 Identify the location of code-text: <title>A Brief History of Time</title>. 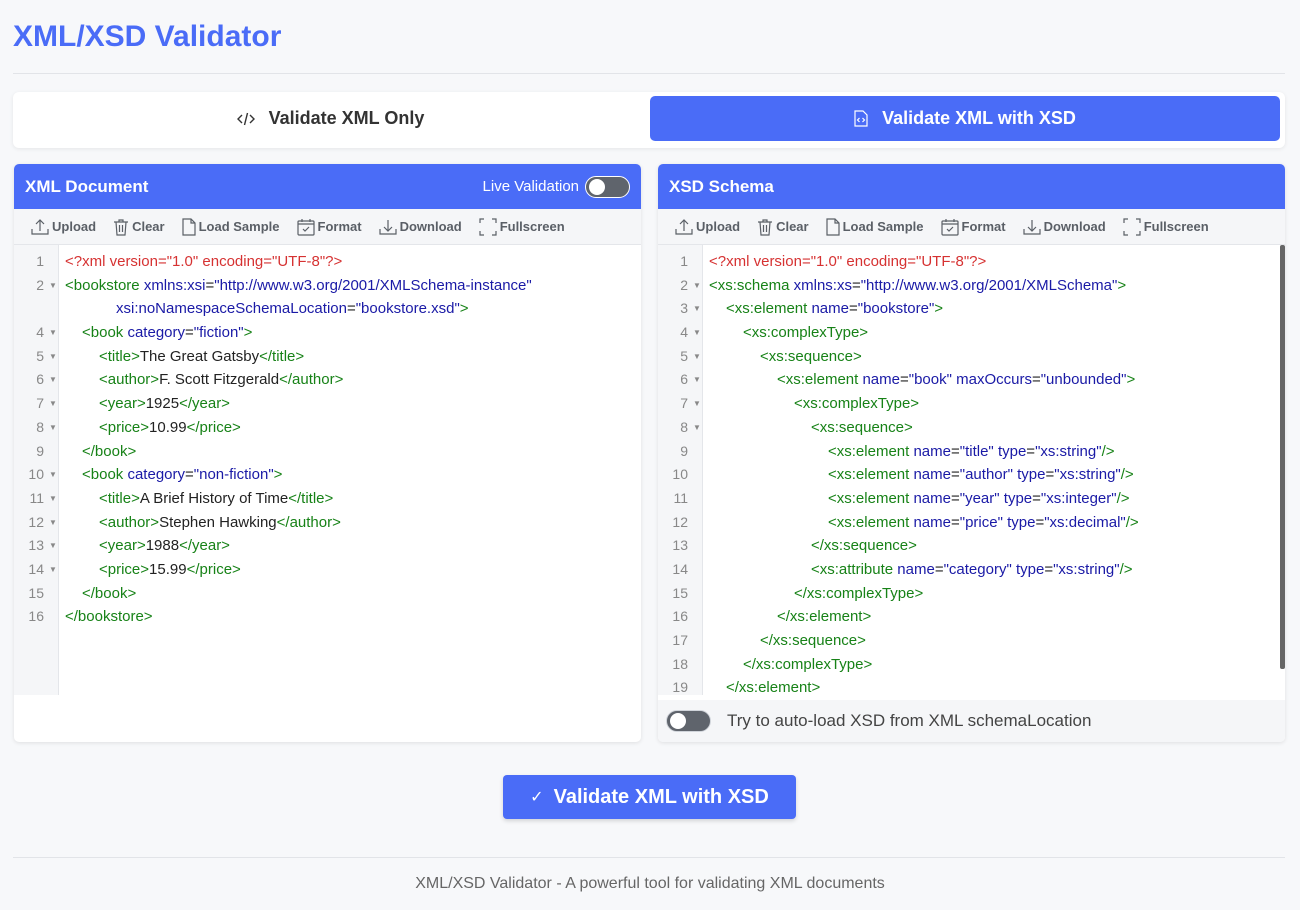
(199, 499).